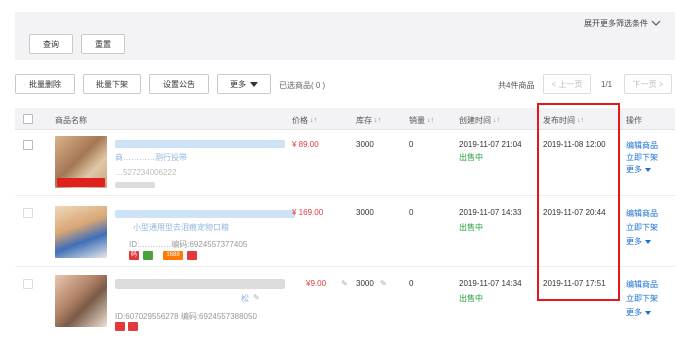 The height and width of the screenshot is (339, 685). What do you see at coordinates (516, 85) in the screenshot?
I see `total-count: 共4件商品` at bounding box center [516, 85].